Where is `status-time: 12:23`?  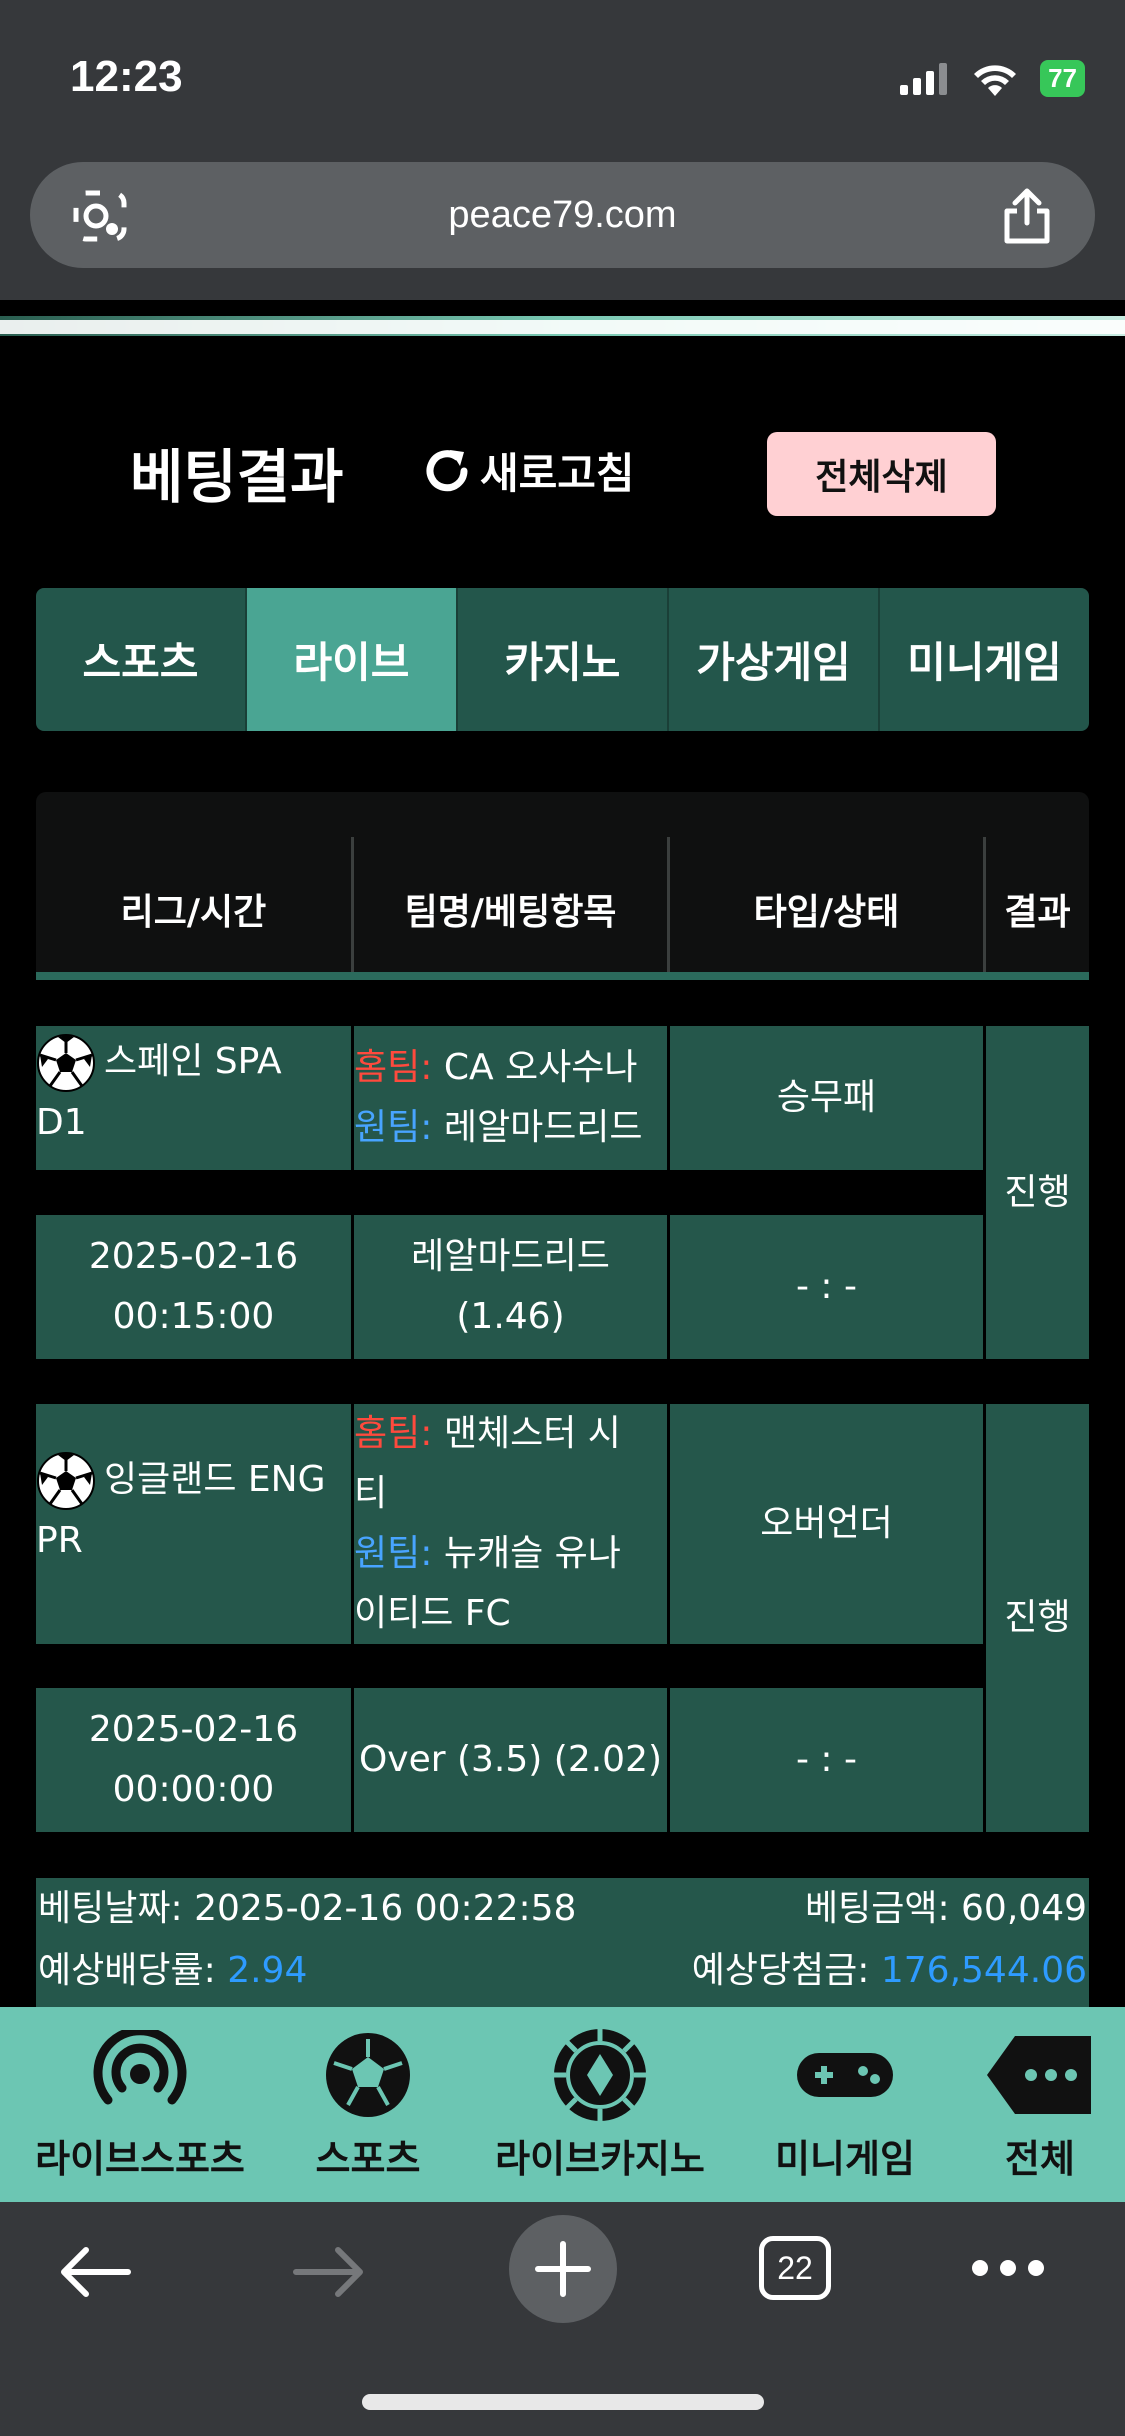 status-time: 12:23 is located at coordinates (126, 76).